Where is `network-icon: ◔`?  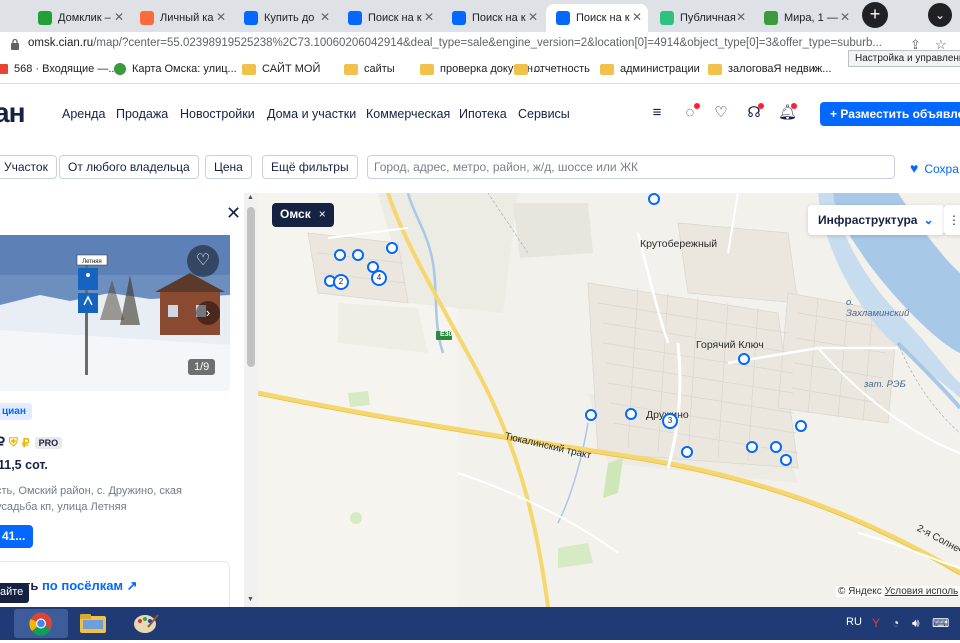
network-icon: ◔ is located at coordinates (895, 623).